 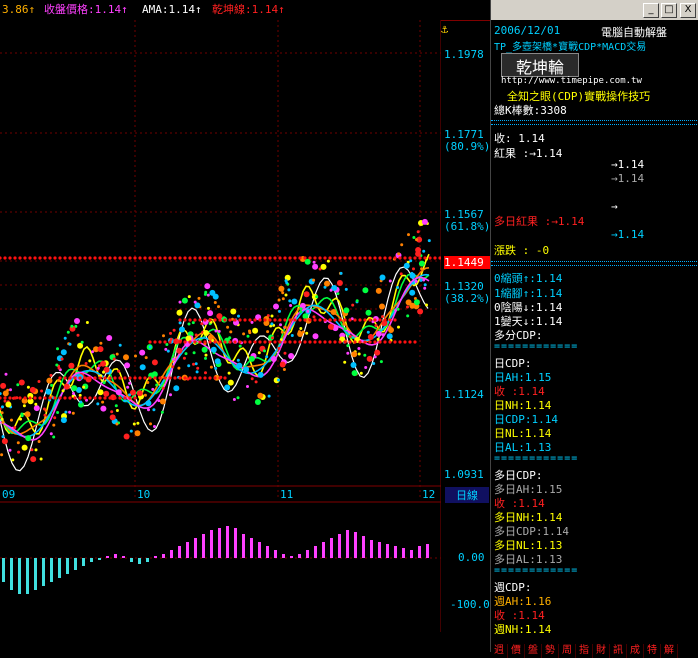 What do you see at coordinates (567, 651) in the screenshot?
I see `tab-4: 周` at bounding box center [567, 651].